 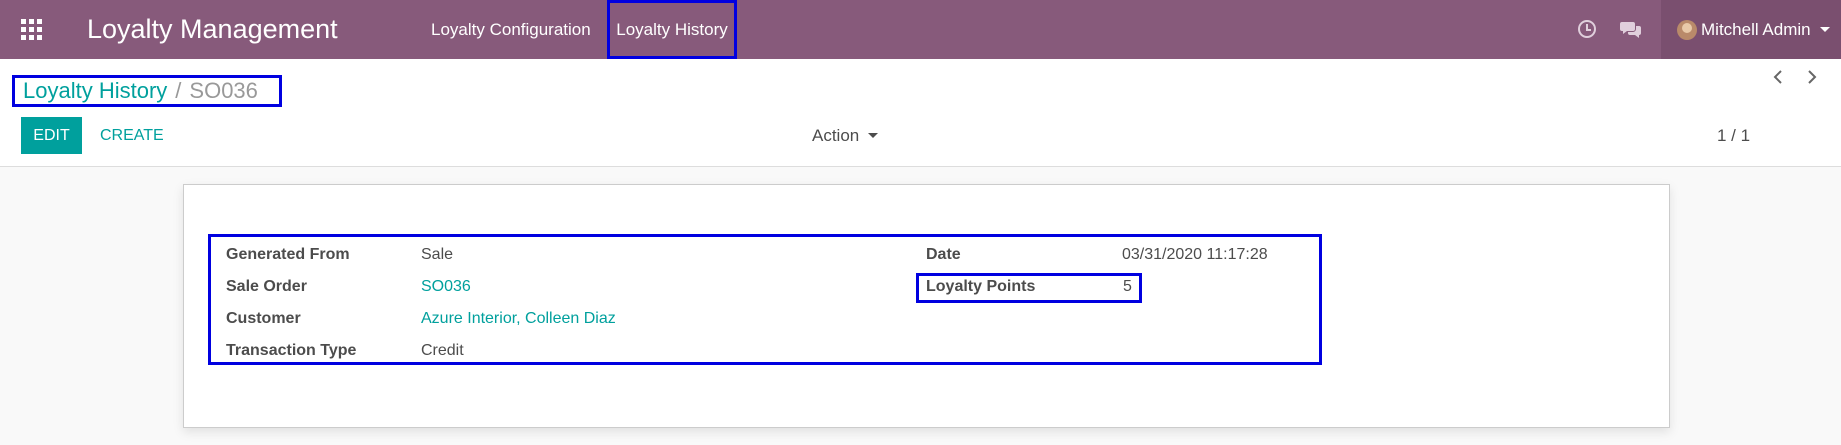 I want to click on menu-loyalty-configuration: Loyalty Configuration, so click(x=511, y=29).